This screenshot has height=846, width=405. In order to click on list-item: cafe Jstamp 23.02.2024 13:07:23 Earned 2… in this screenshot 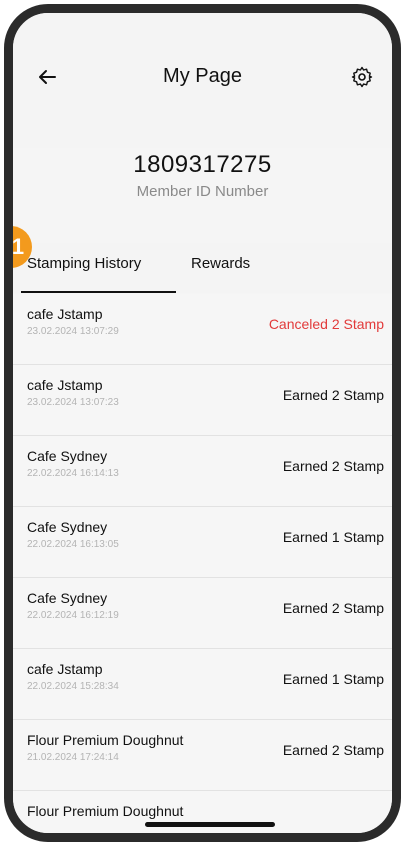, I will do `click(202, 400)`.